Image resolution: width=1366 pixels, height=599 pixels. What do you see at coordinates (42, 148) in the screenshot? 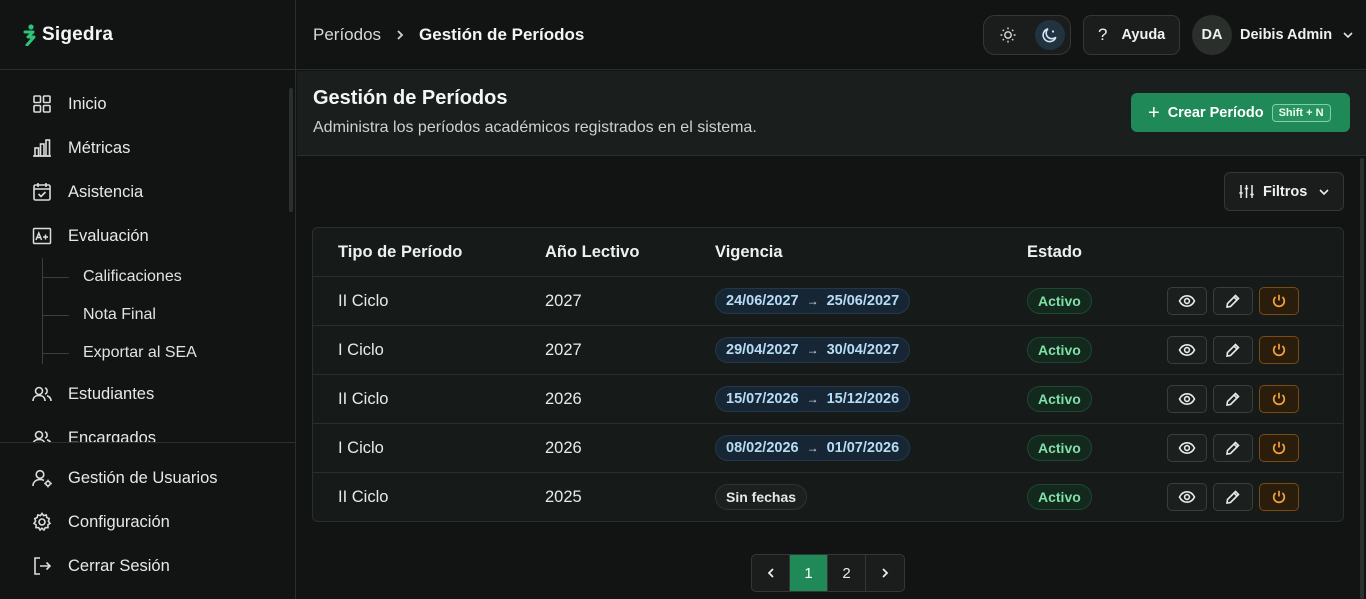
I see `bar-chart-icon` at bounding box center [42, 148].